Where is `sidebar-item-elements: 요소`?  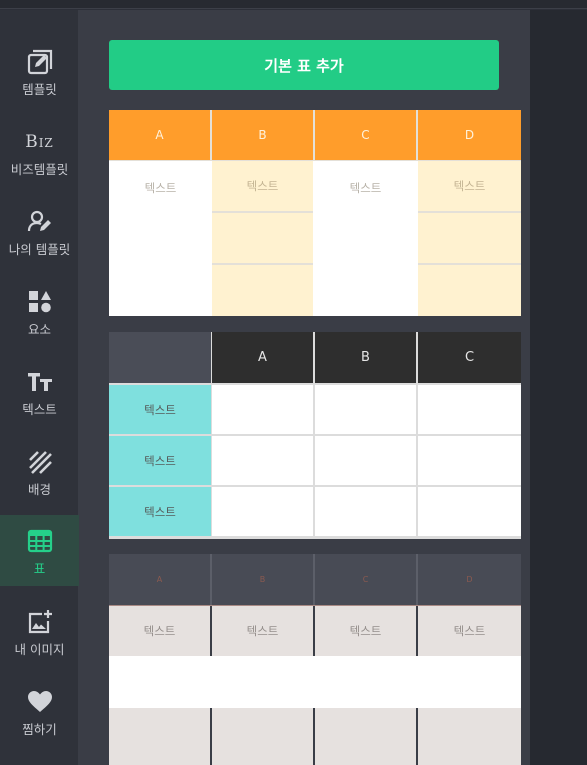 sidebar-item-elements: 요소 is located at coordinates (39, 315).